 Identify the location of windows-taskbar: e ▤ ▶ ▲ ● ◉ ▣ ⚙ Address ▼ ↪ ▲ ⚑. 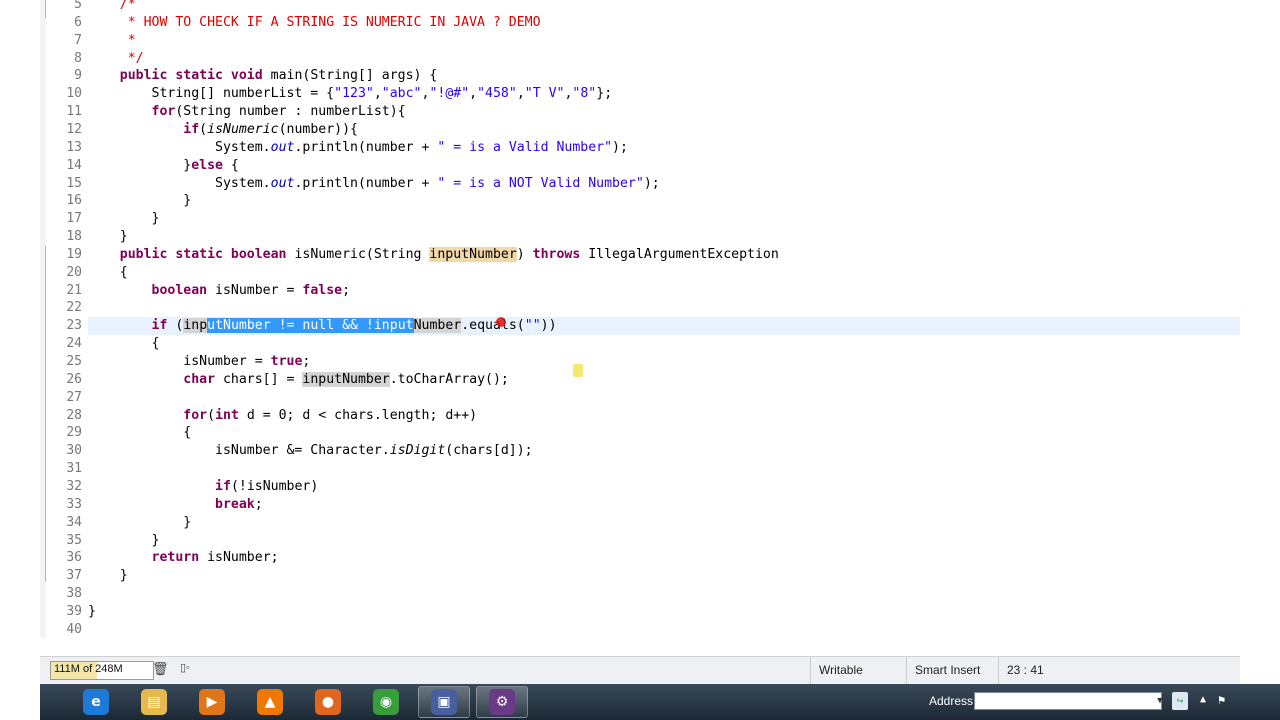
(660, 702).